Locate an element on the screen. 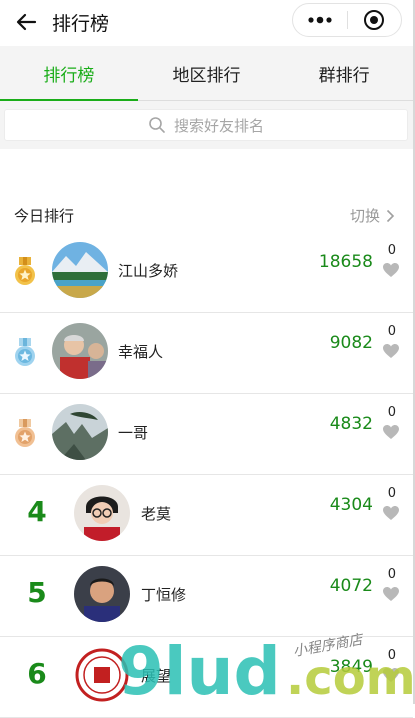 This screenshot has height=718, width=415. tab-bar: 排行榜 地区排行 群排行 is located at coordinates (206, 73).